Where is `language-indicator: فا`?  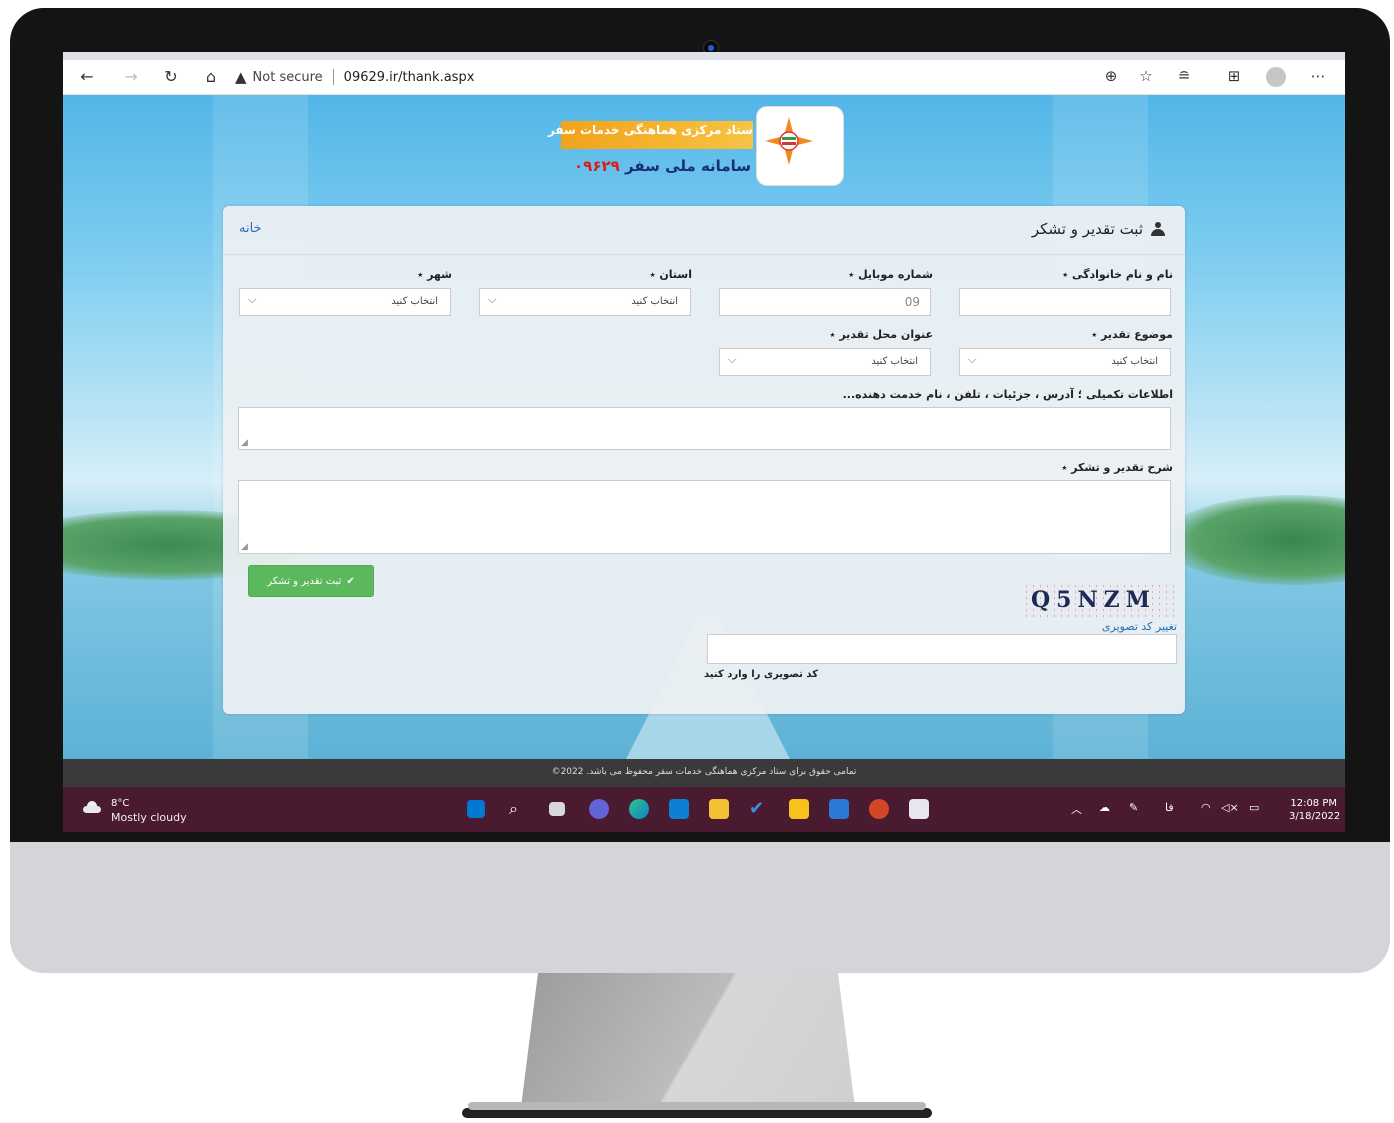 language-indicator: فا is located at coordinates (1169, 807).